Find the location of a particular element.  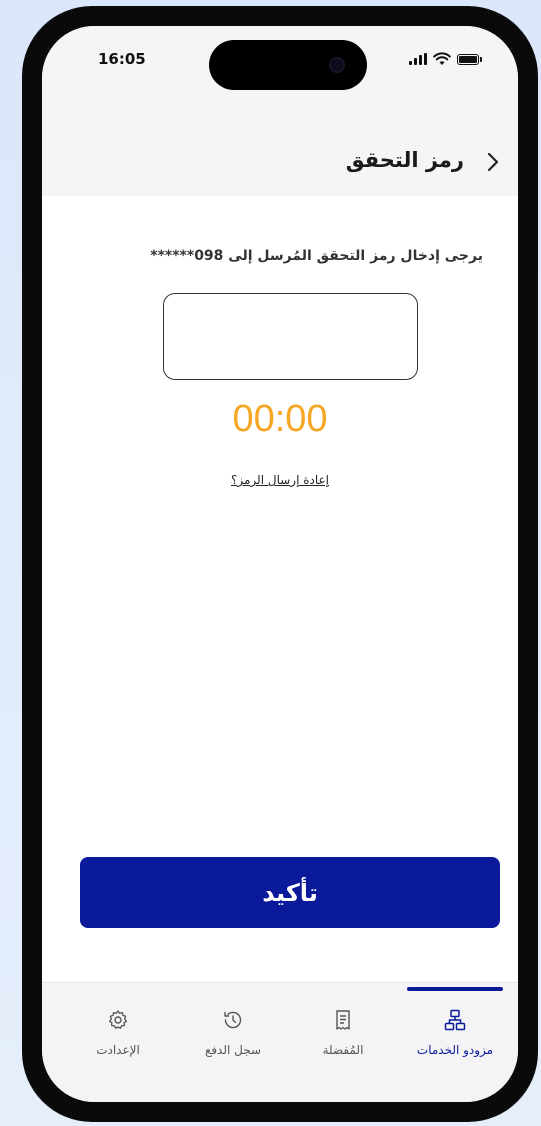

tab-settings: الإعدادت is located at coordinates (118, 1033).